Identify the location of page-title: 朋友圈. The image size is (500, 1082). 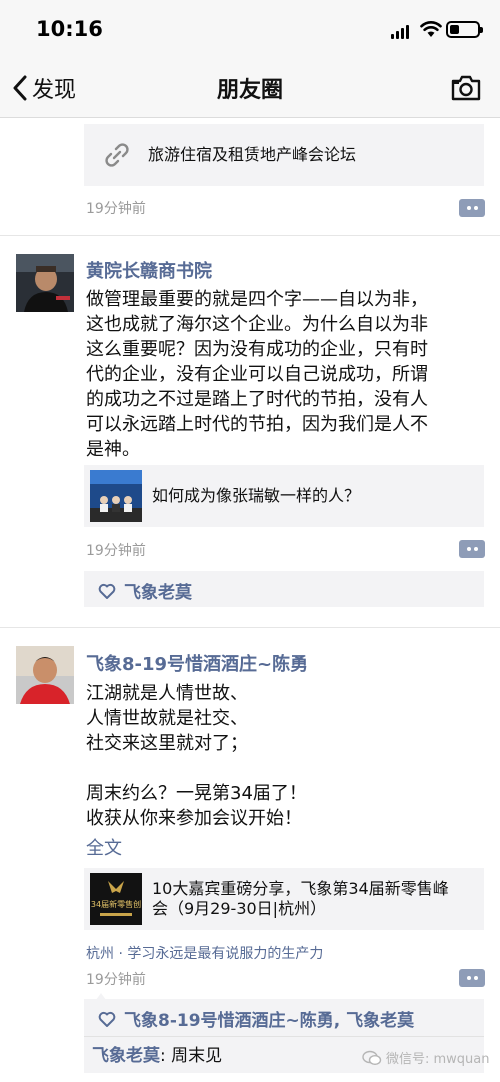
(249, 90).